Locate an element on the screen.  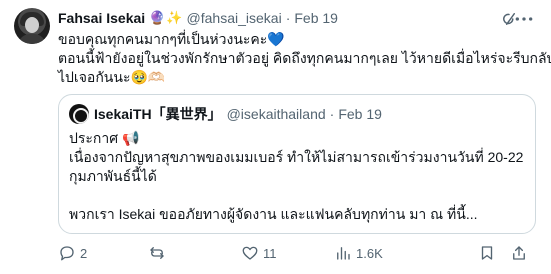
tweet-timestamp: Feb 19 is located at coordinates (316, 18).